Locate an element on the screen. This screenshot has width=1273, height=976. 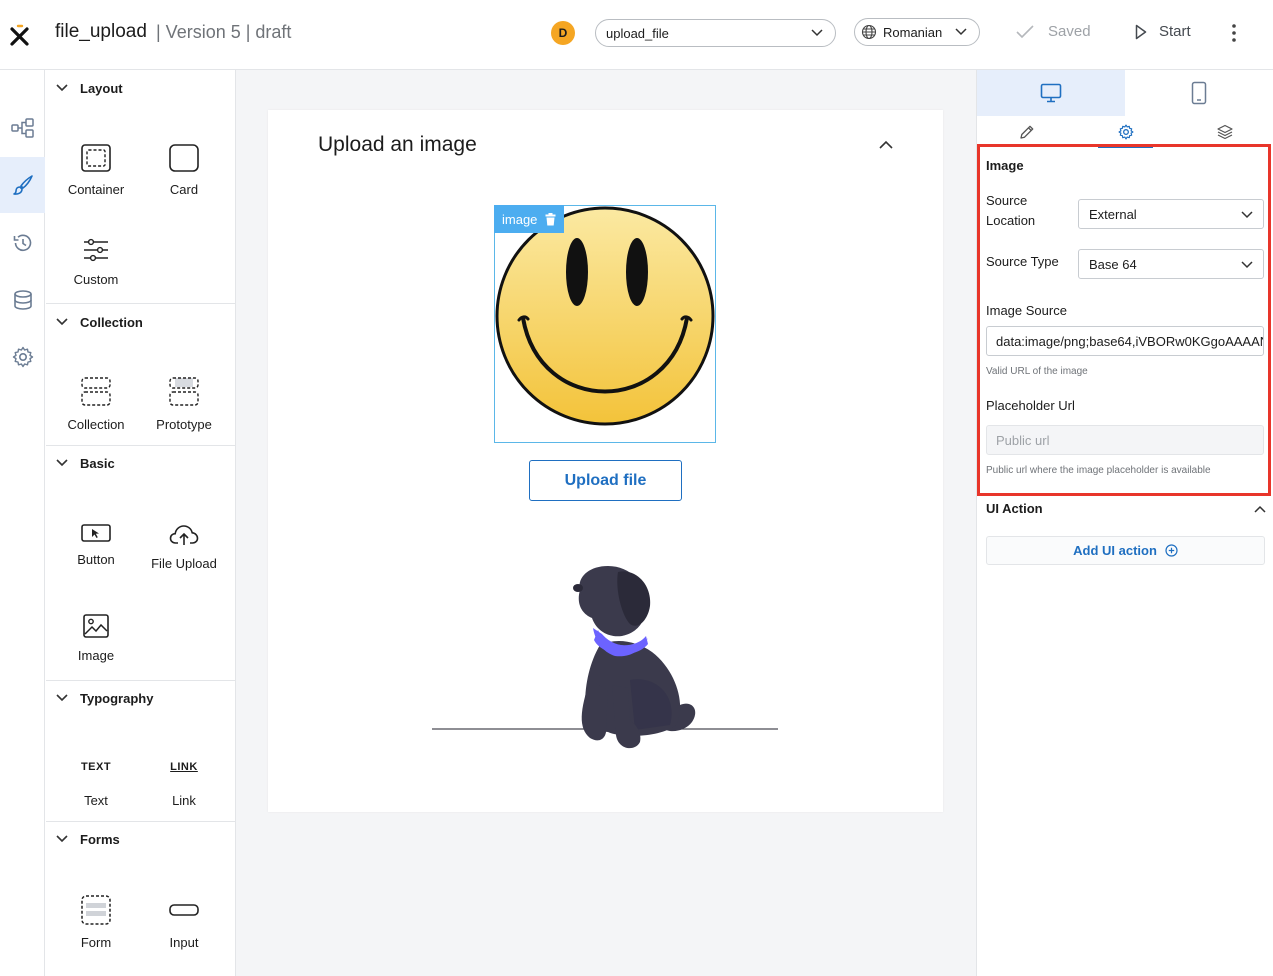
card-icon is located at coordinates (184, 158).